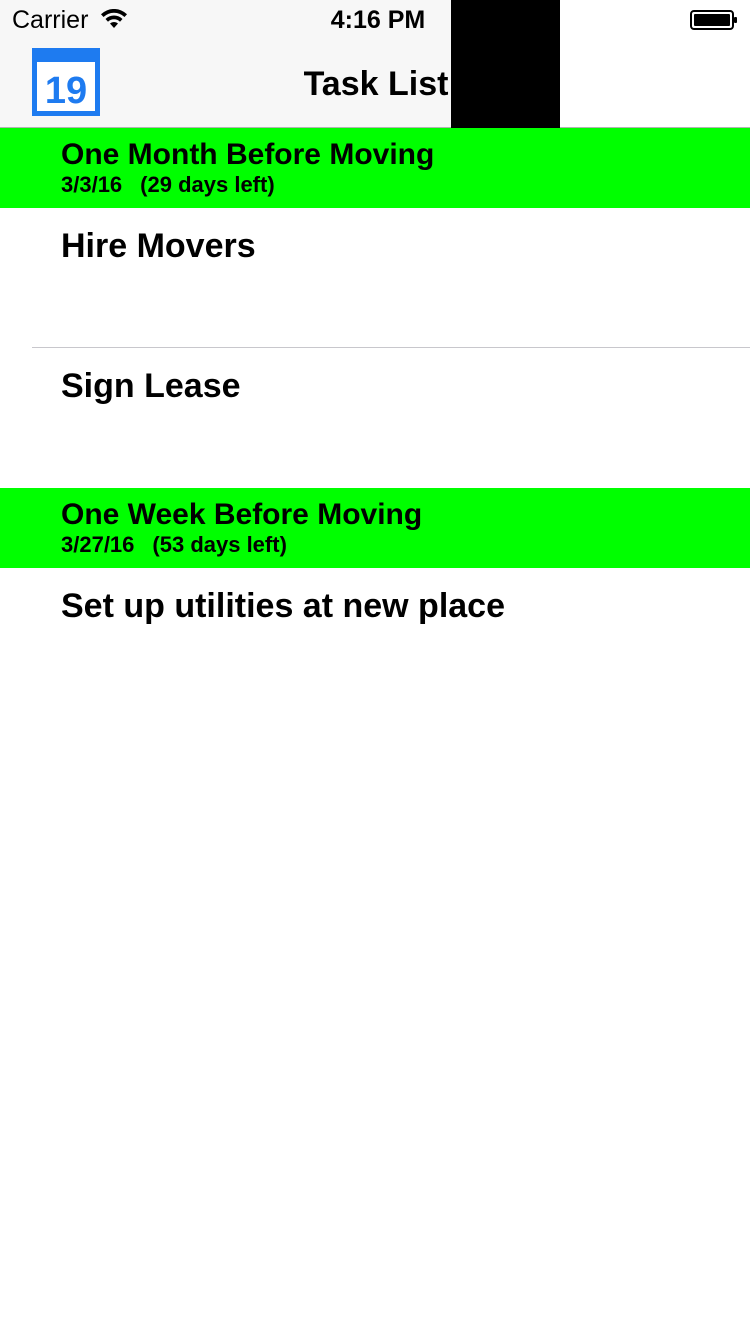  I want to click on page-title: Task List, so click(376, 84).